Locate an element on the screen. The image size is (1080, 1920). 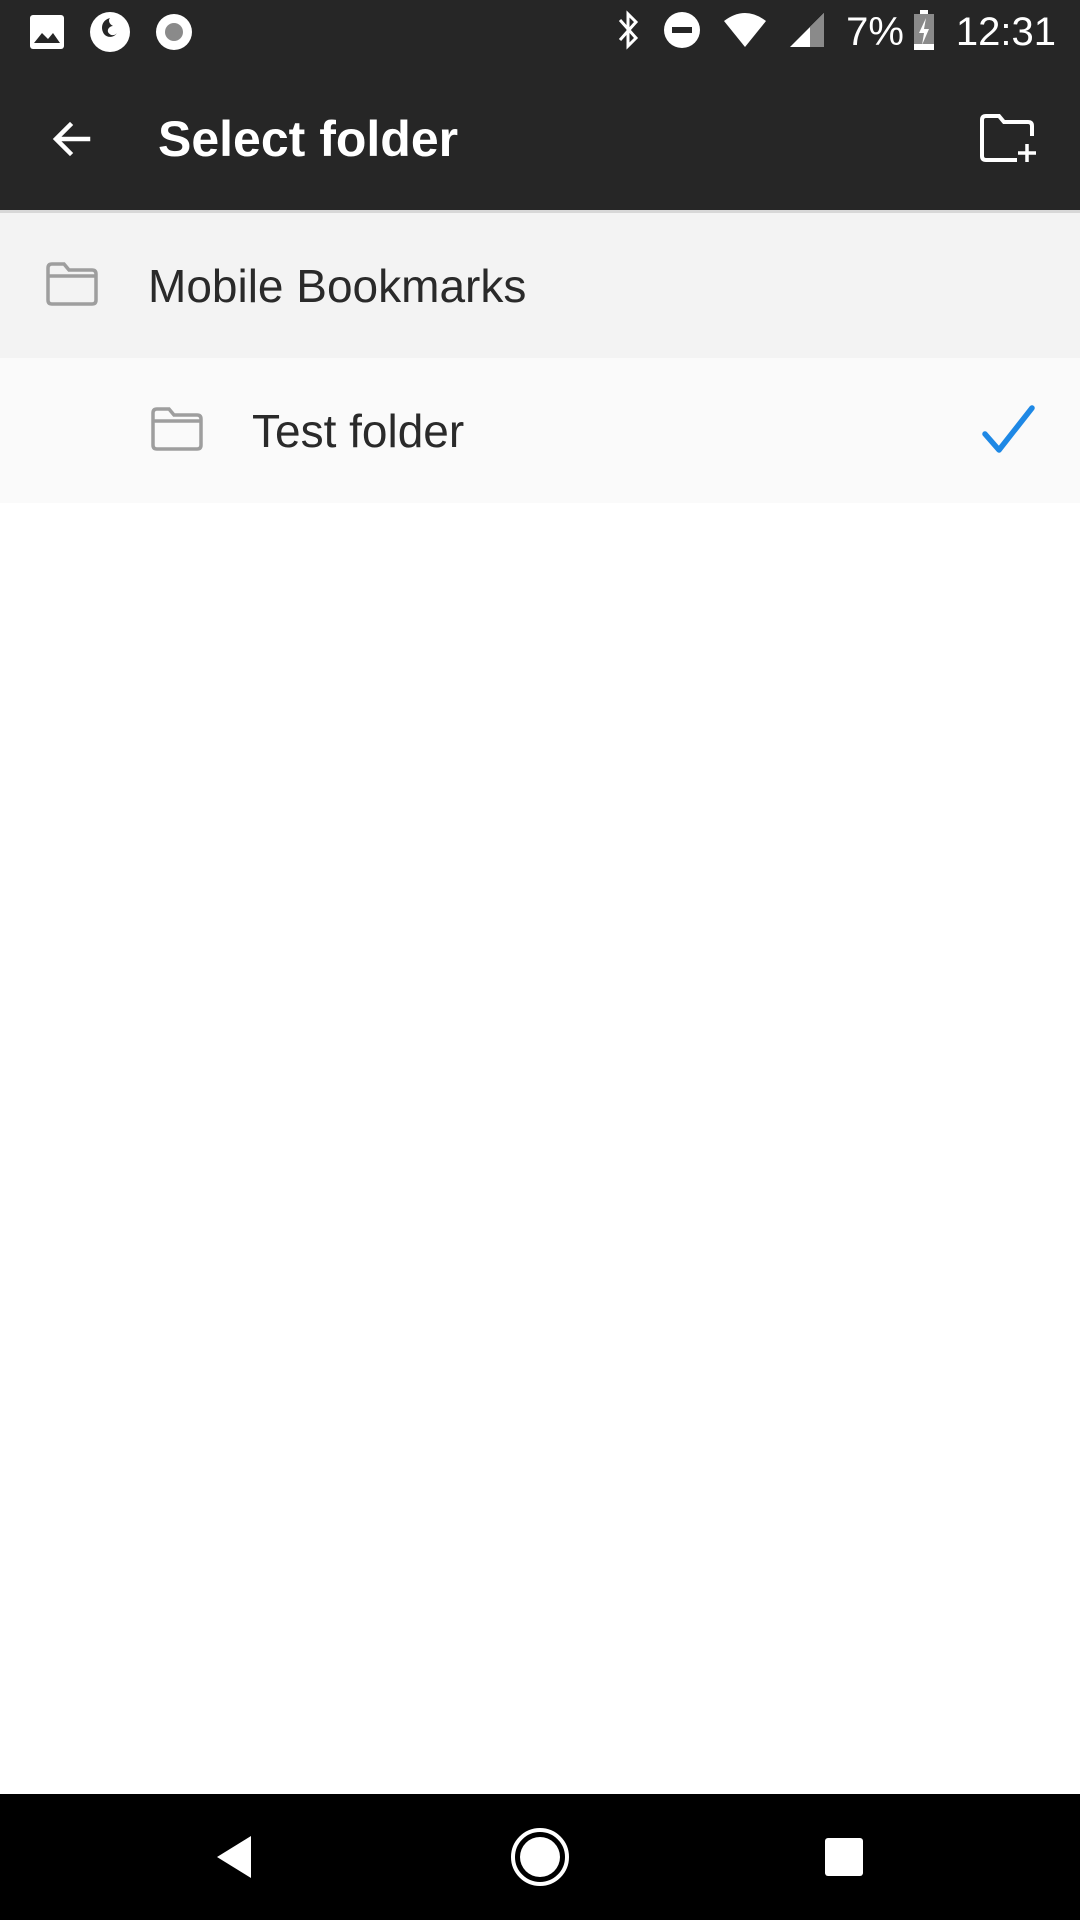
wifi-icon is located at coordinates (745, 32).